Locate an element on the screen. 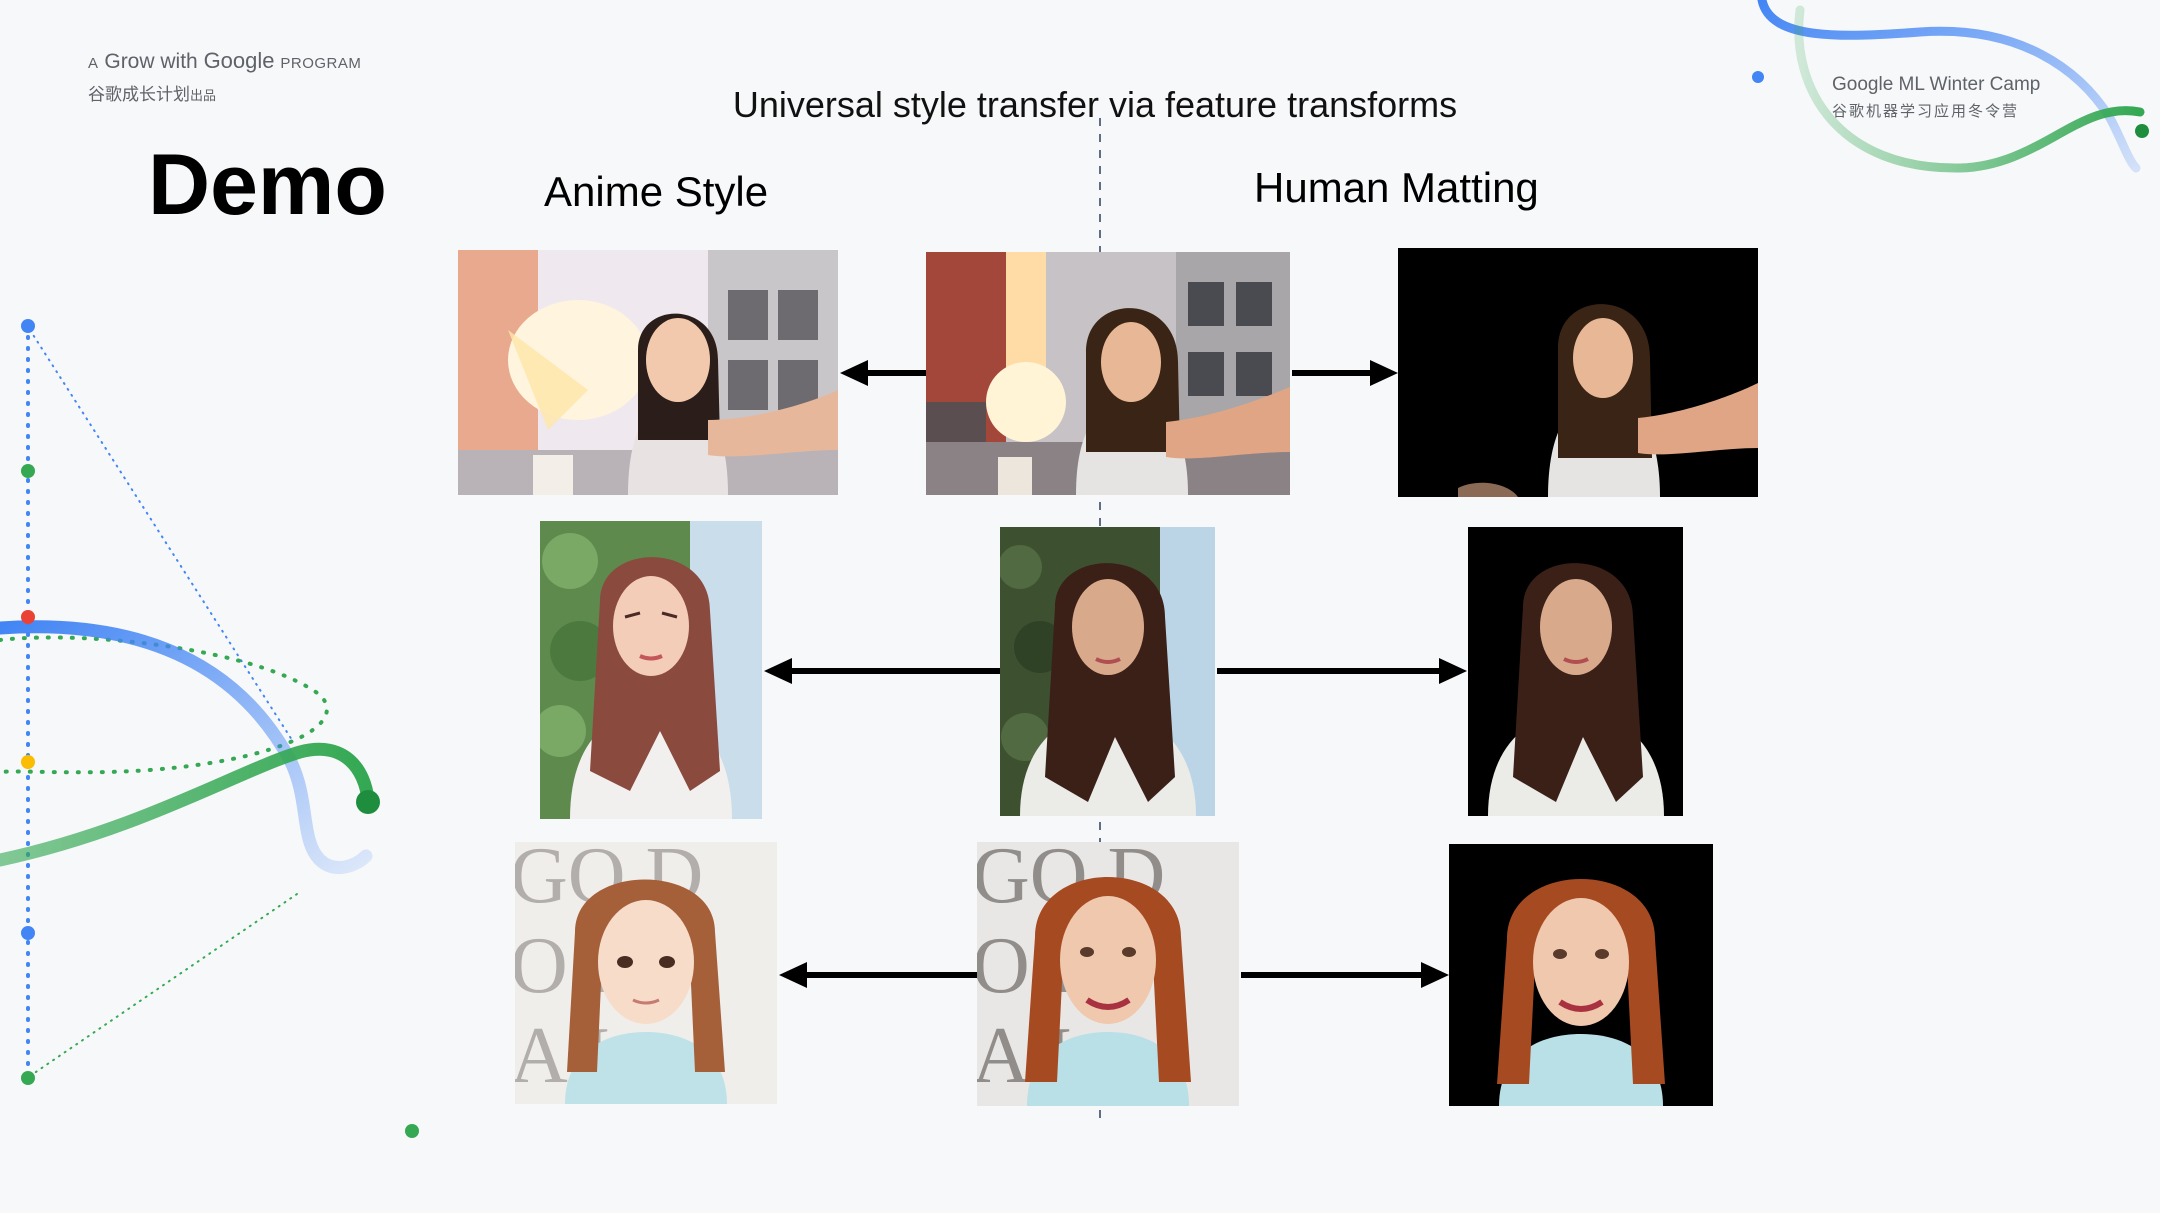 This screenshot has height=1213, width=2160. row1-original-image is located at coordinates (1108, 373).